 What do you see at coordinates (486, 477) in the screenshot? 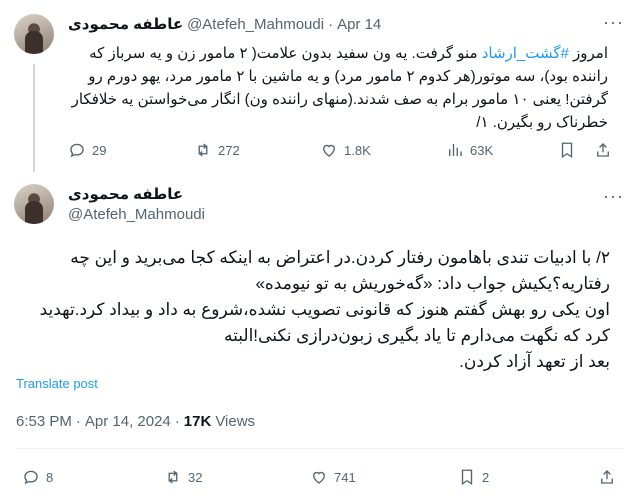
I see `bookmark-count: 2` at bounding box center [486, 477].